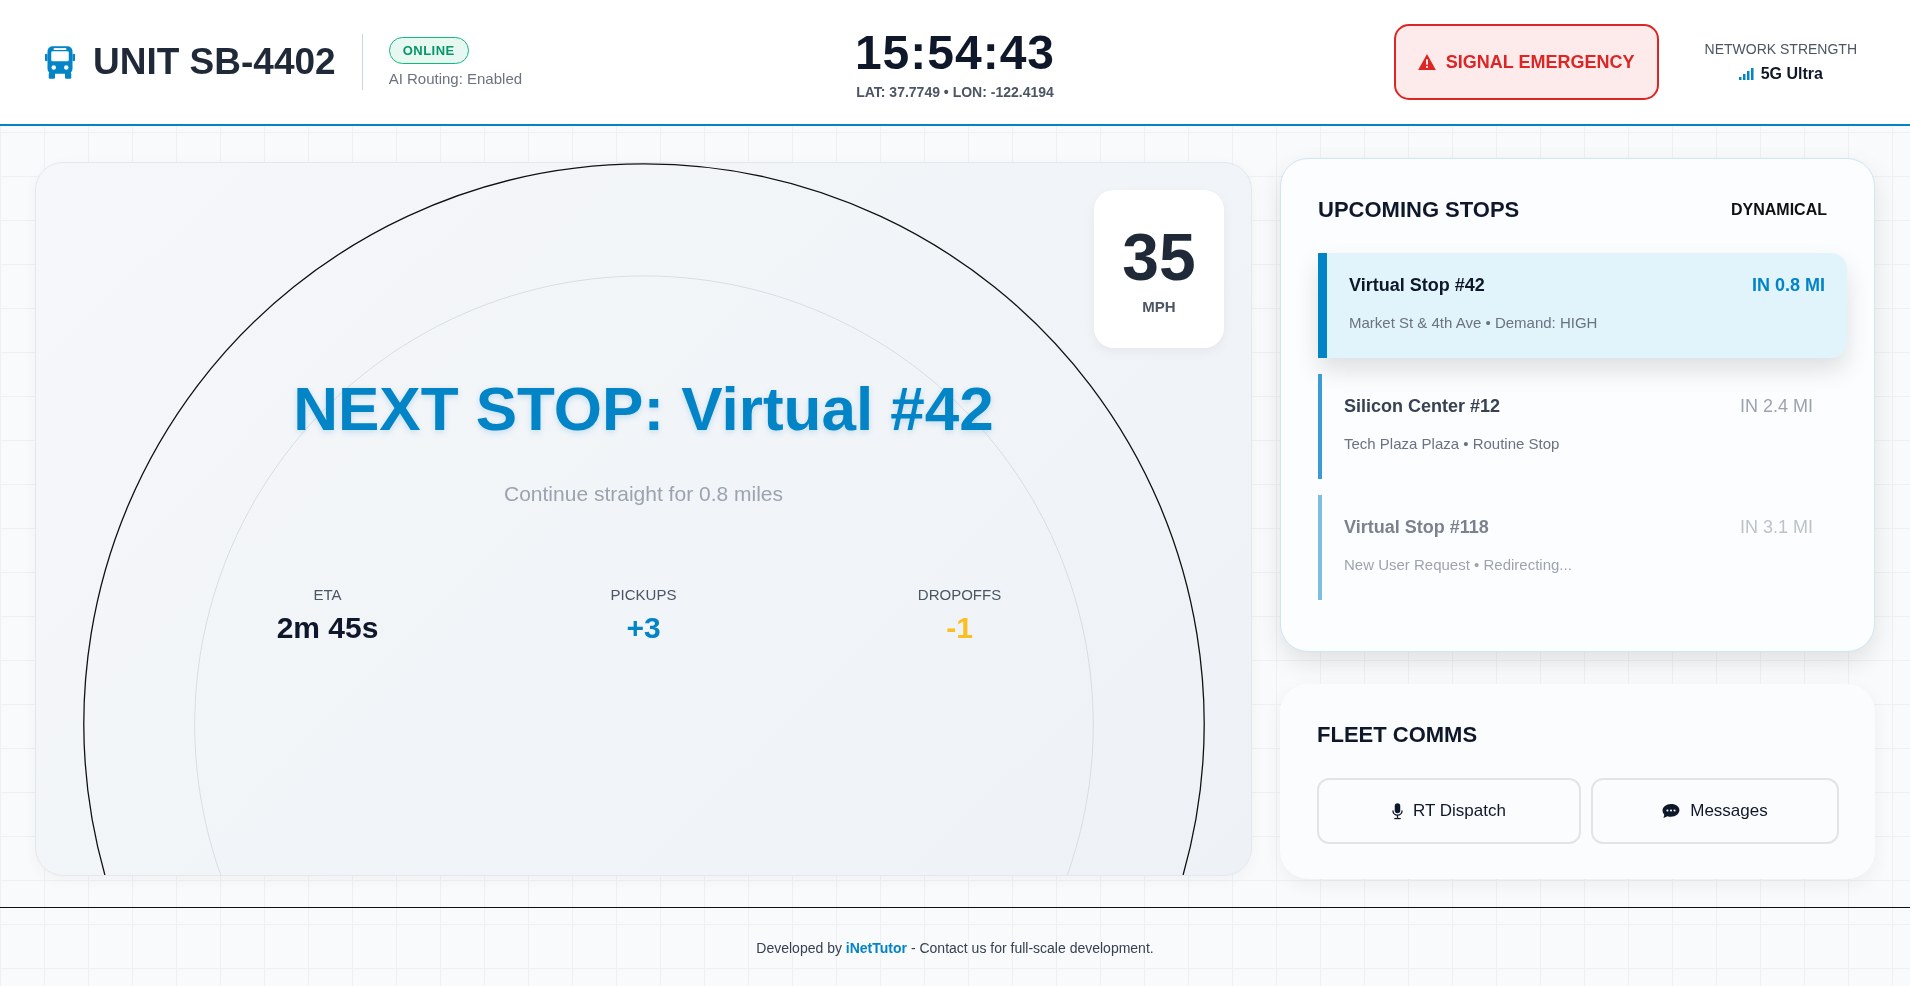  I want to click on stop-detail: Market St & 4th Ave • Demand: HIGH, so click(1474, 322).